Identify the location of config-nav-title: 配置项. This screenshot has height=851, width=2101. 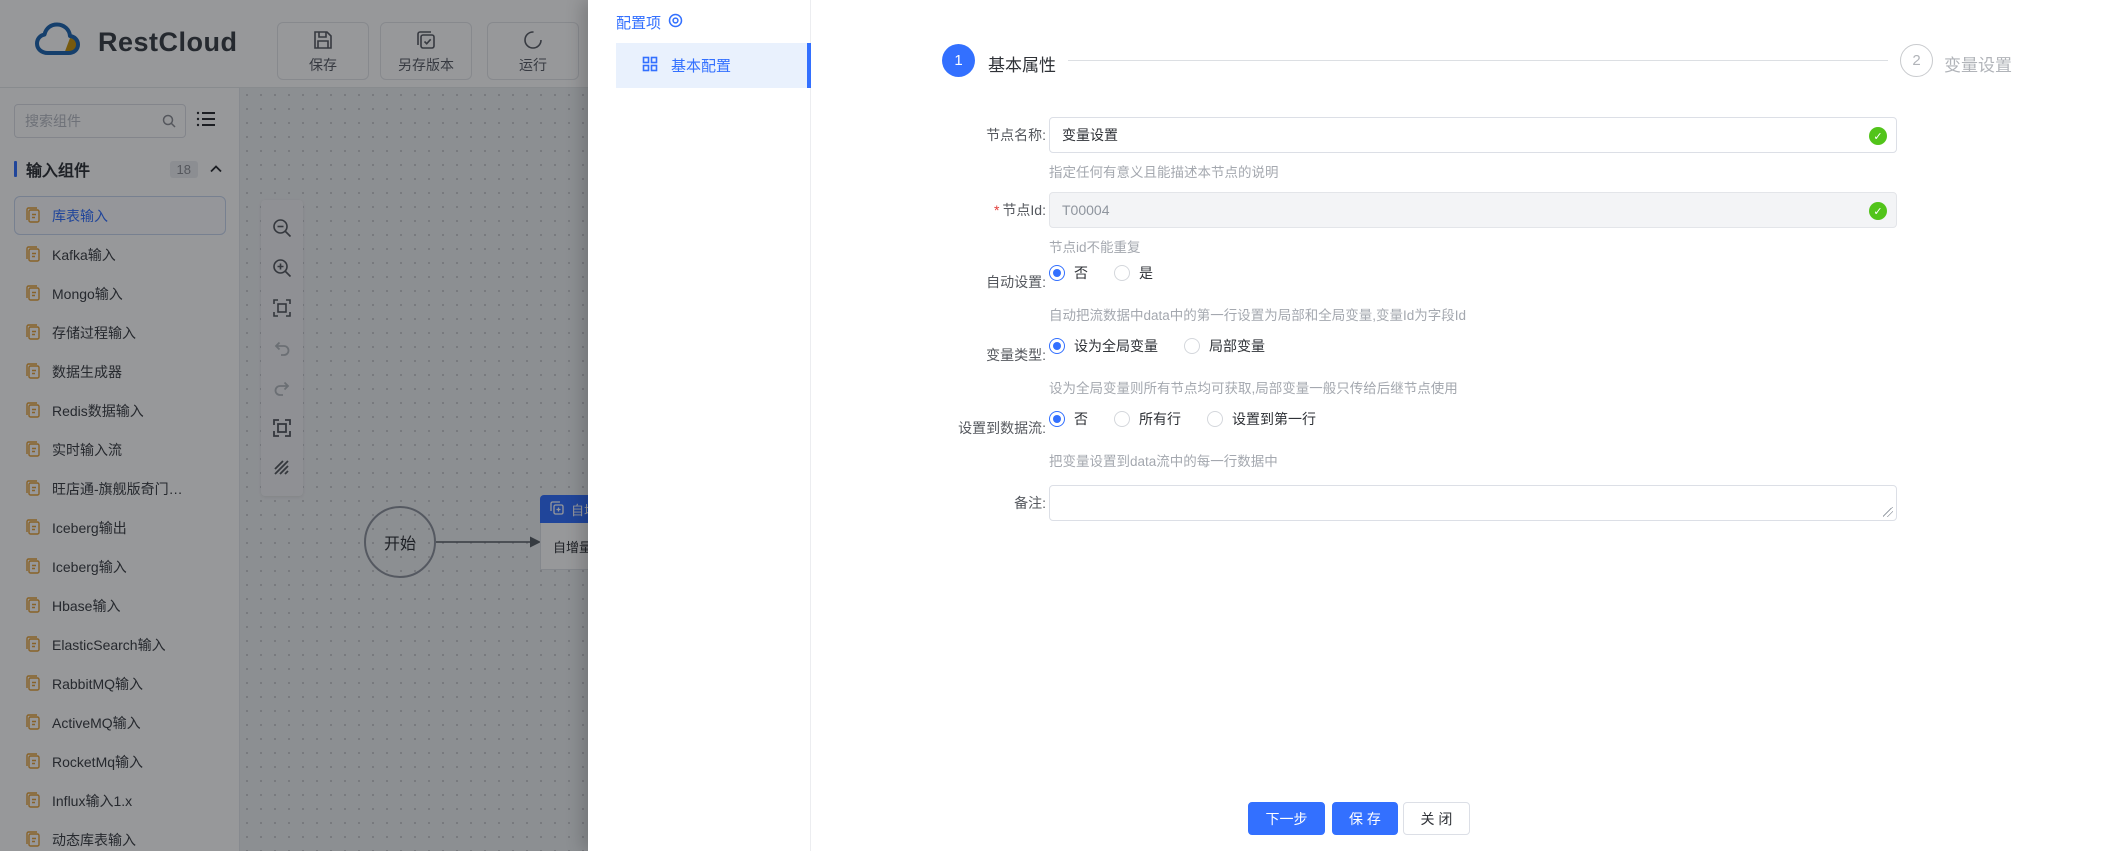
(649, 22).